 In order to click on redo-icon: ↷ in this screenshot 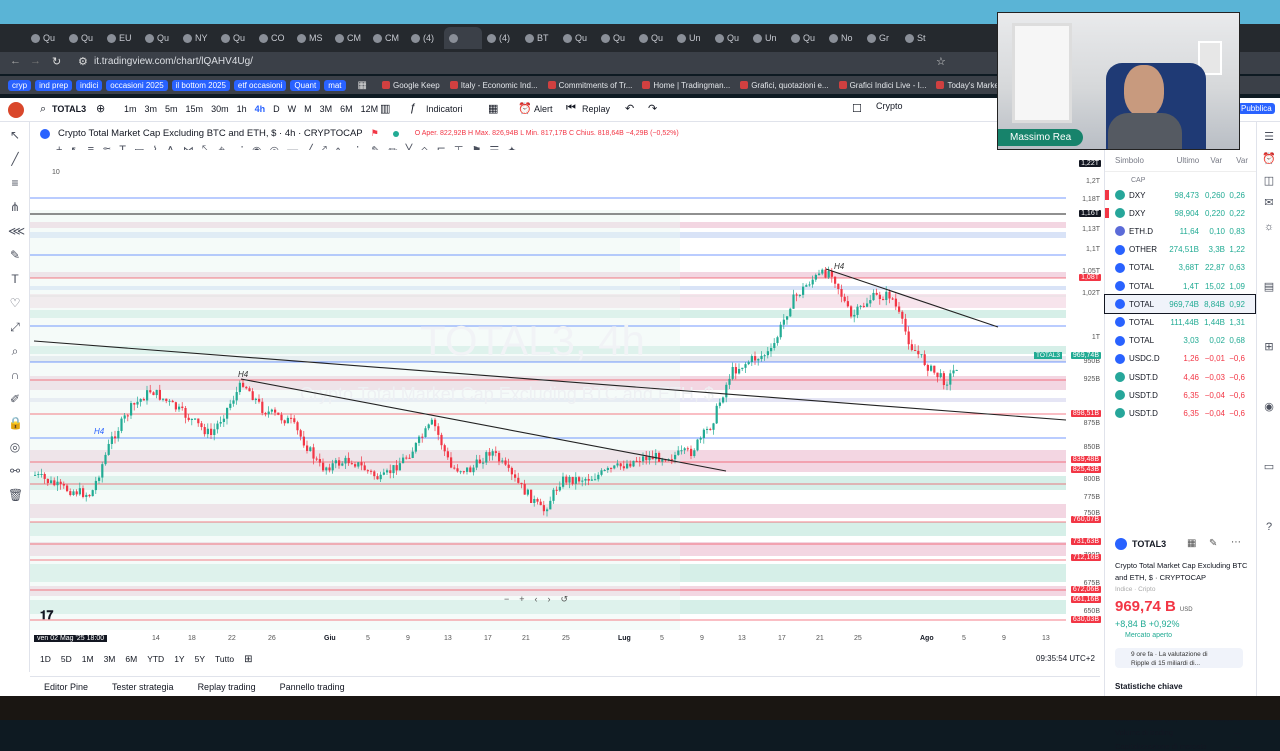, I will do `click(652, 108)`.